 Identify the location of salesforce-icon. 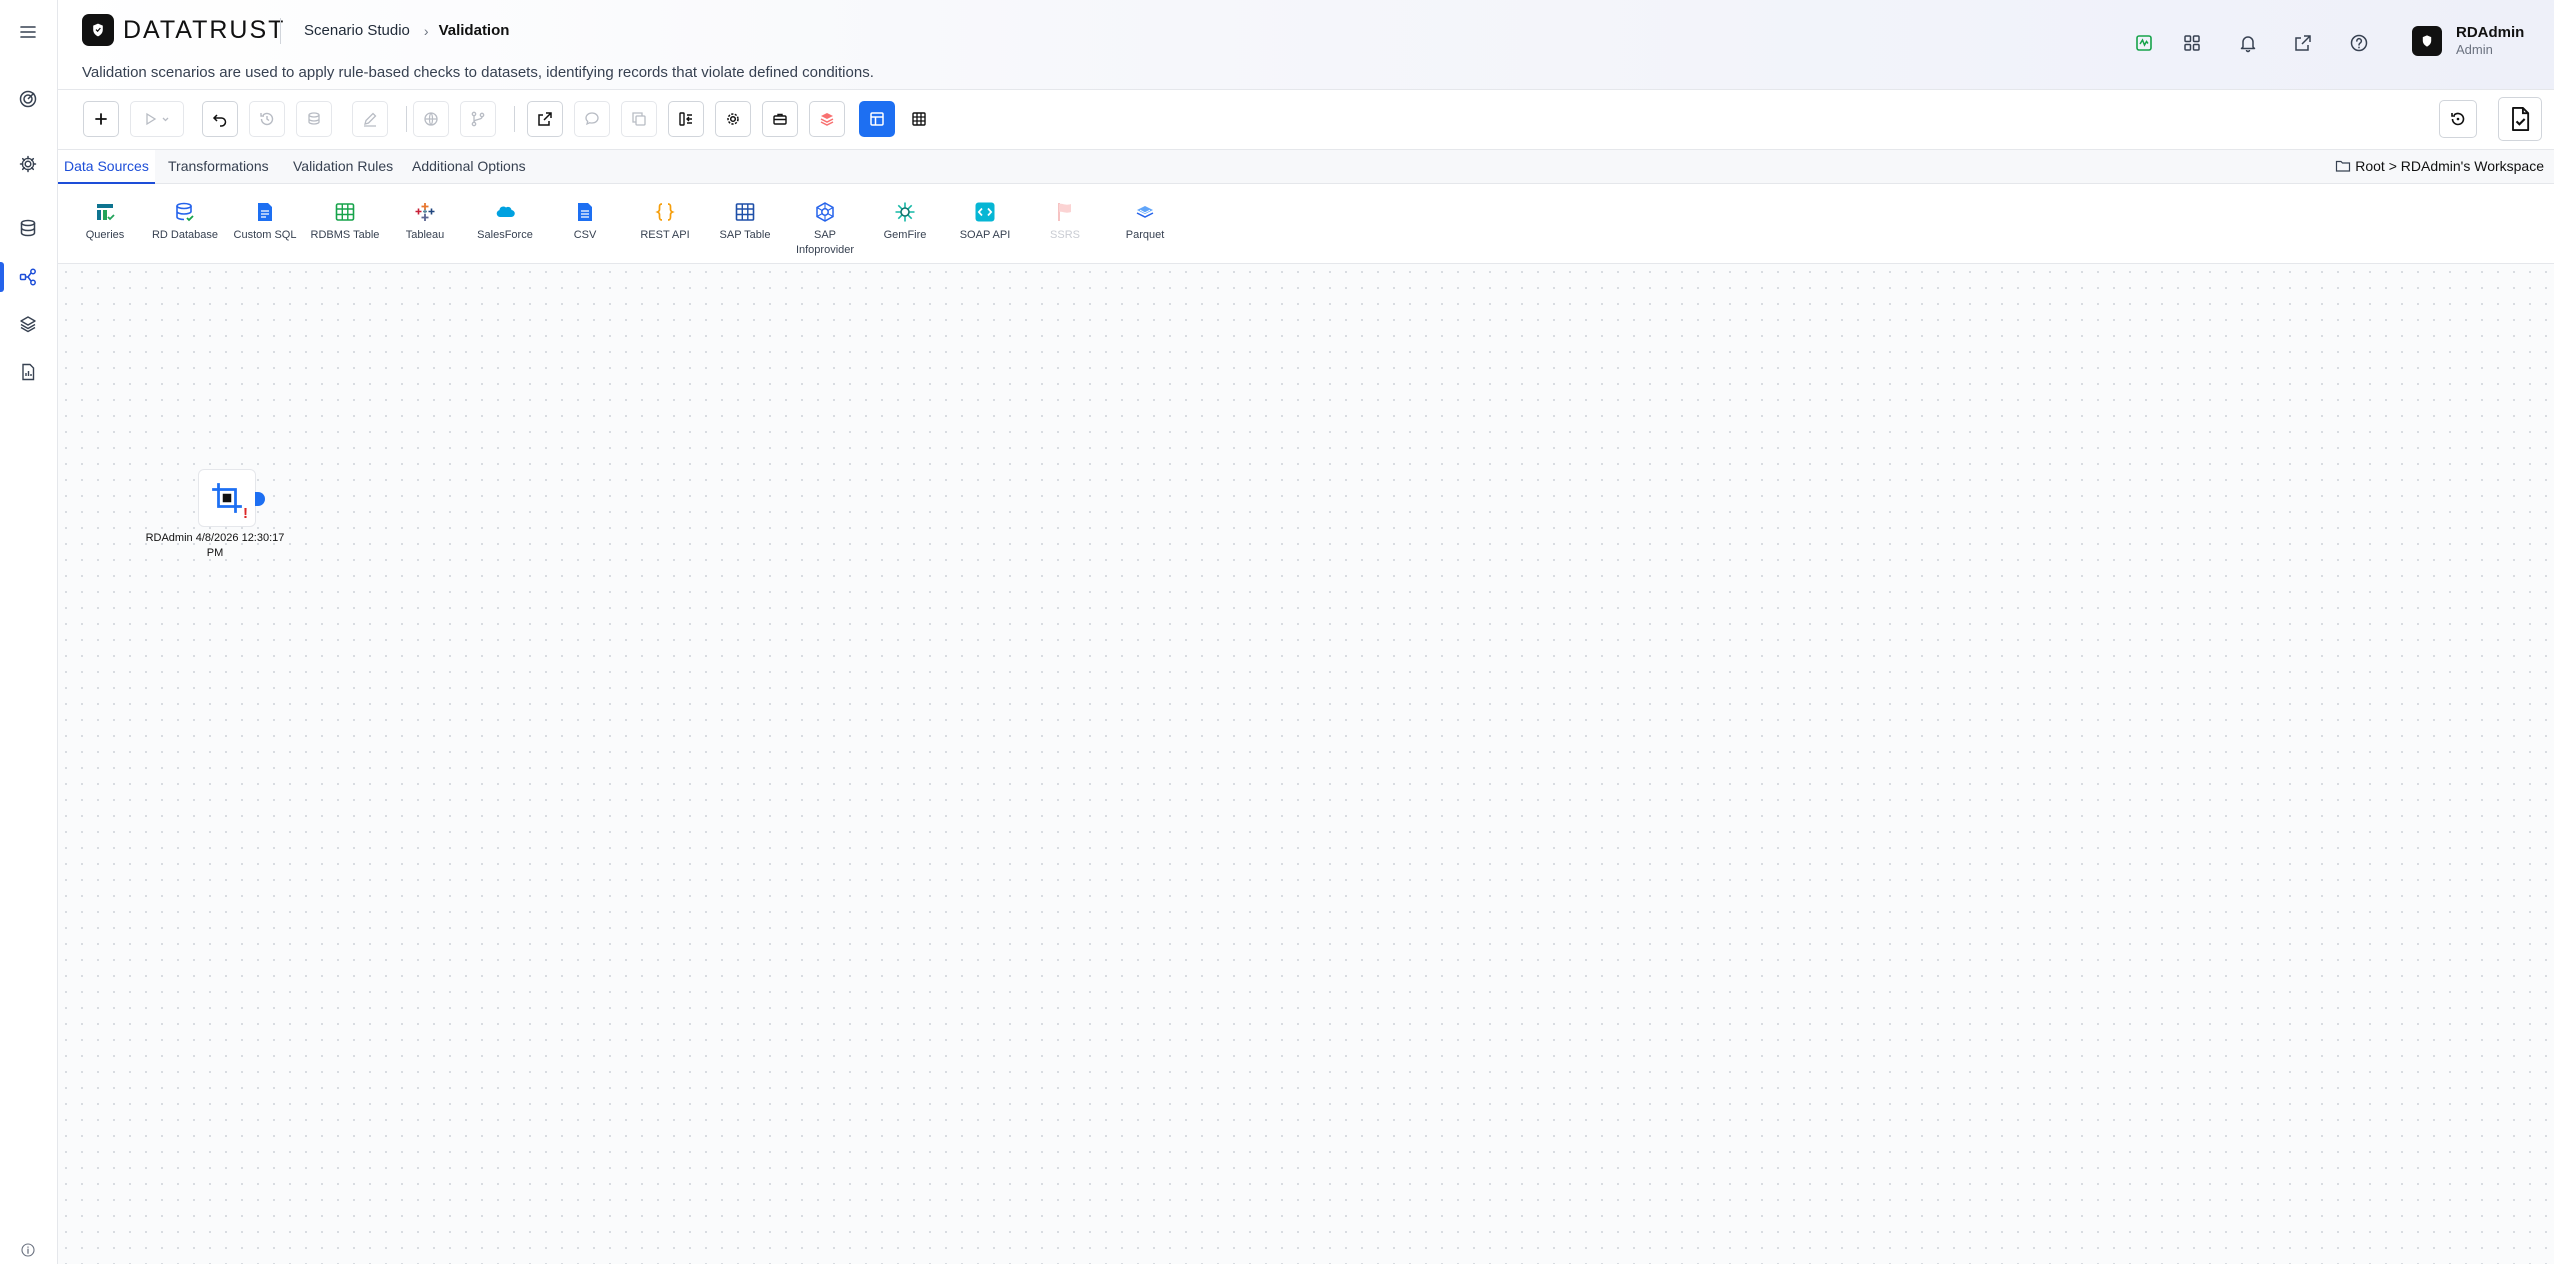
(505, 212).